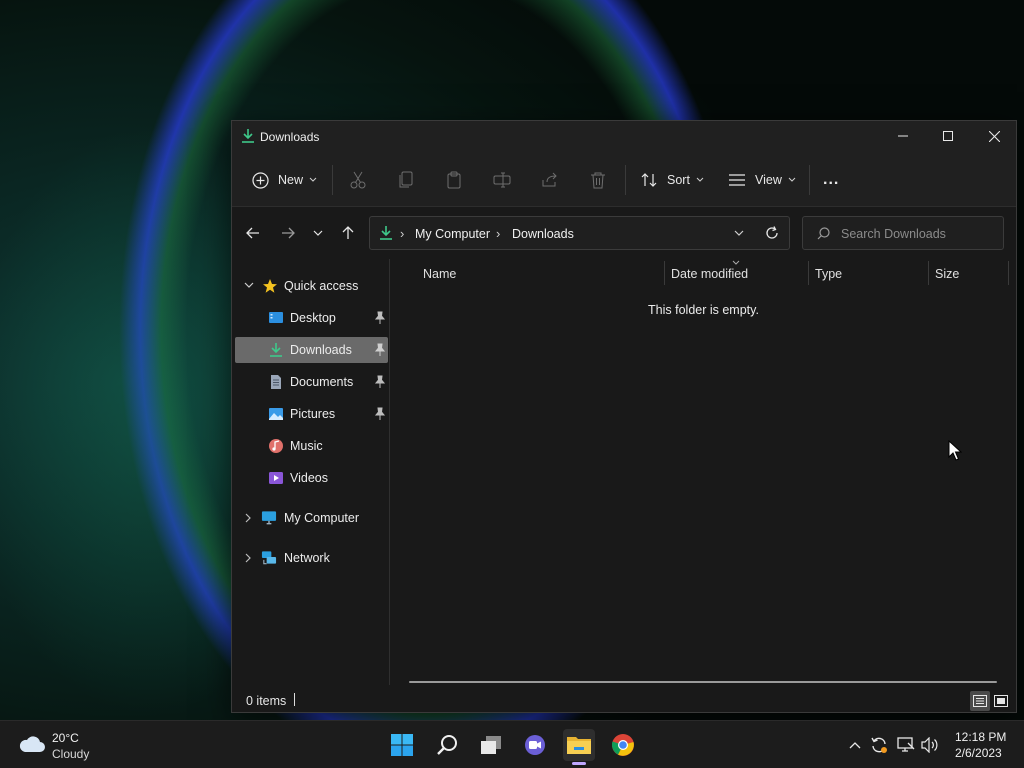  I want to click on arrow-right-icon, so click(288, 233).